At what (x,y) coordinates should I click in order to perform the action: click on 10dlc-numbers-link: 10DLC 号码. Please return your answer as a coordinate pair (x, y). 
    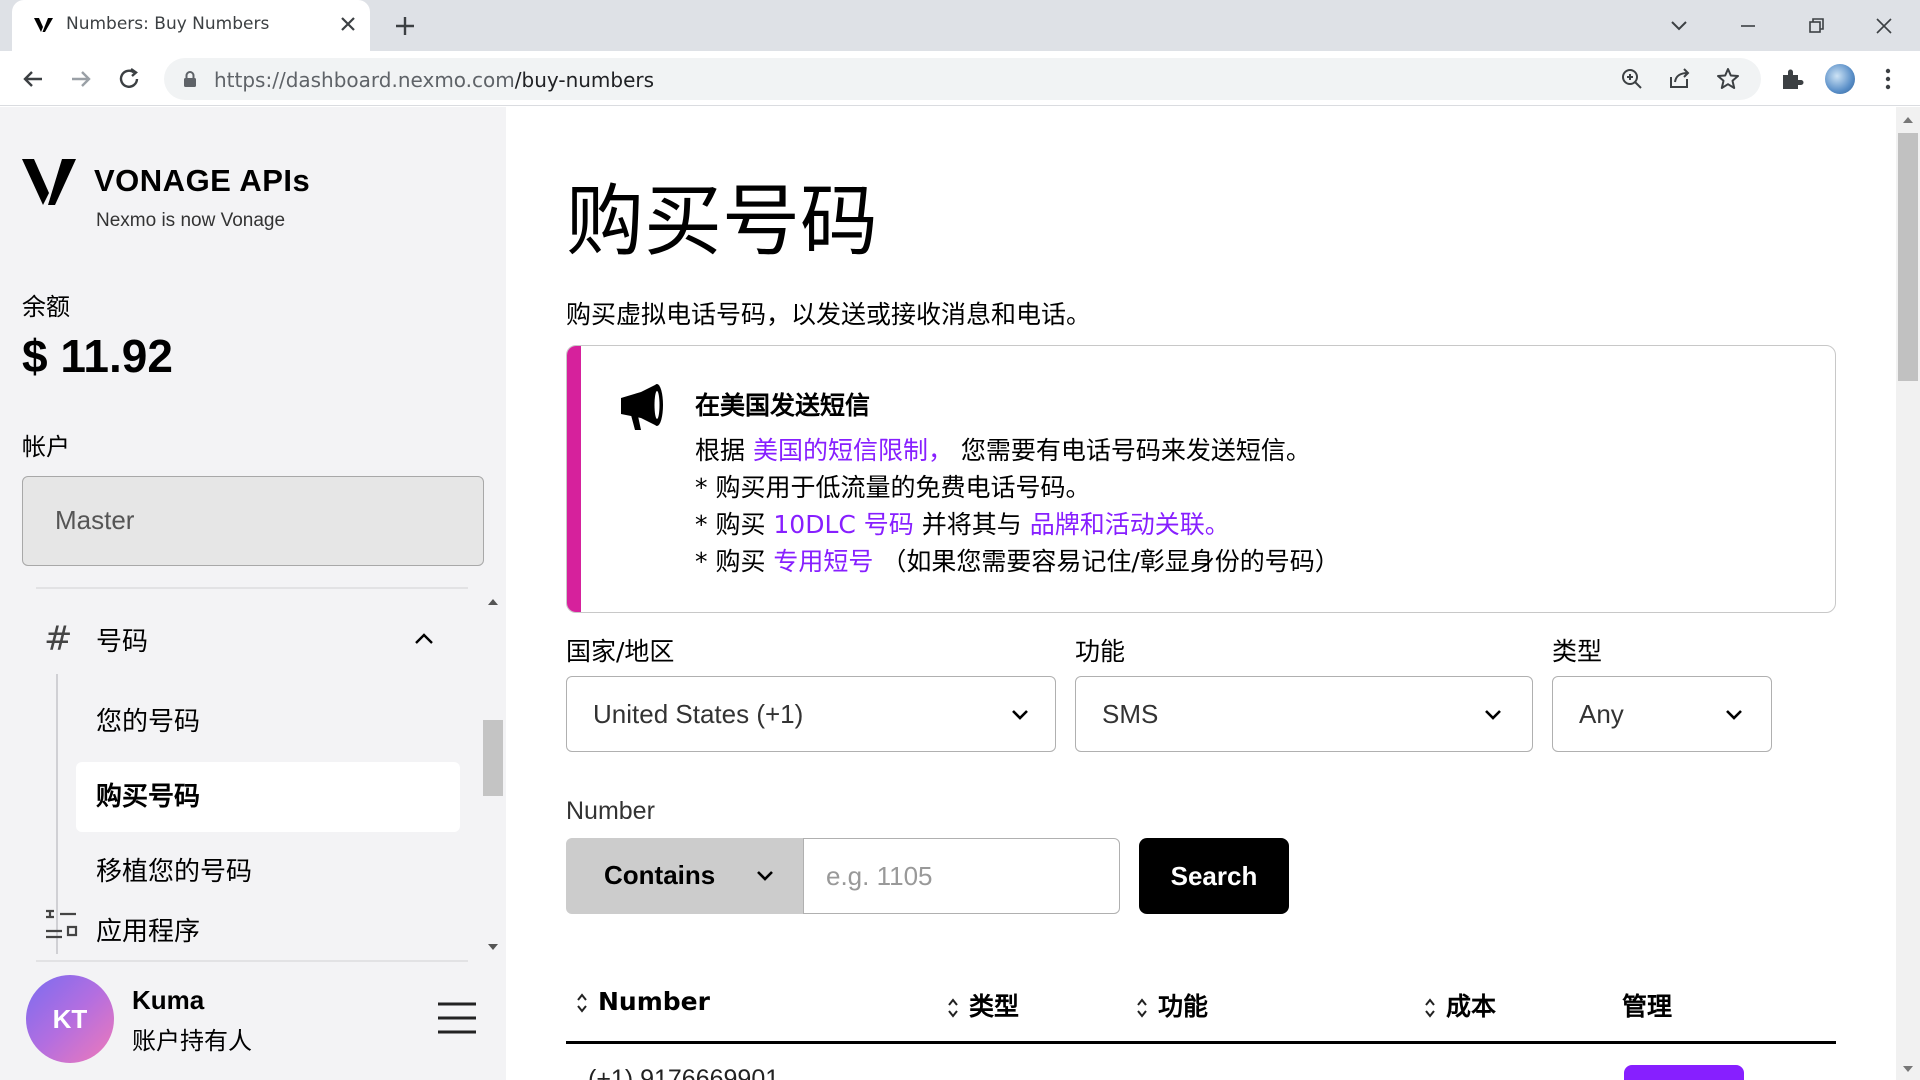
    Looking at the image, I should click on (843, 524).